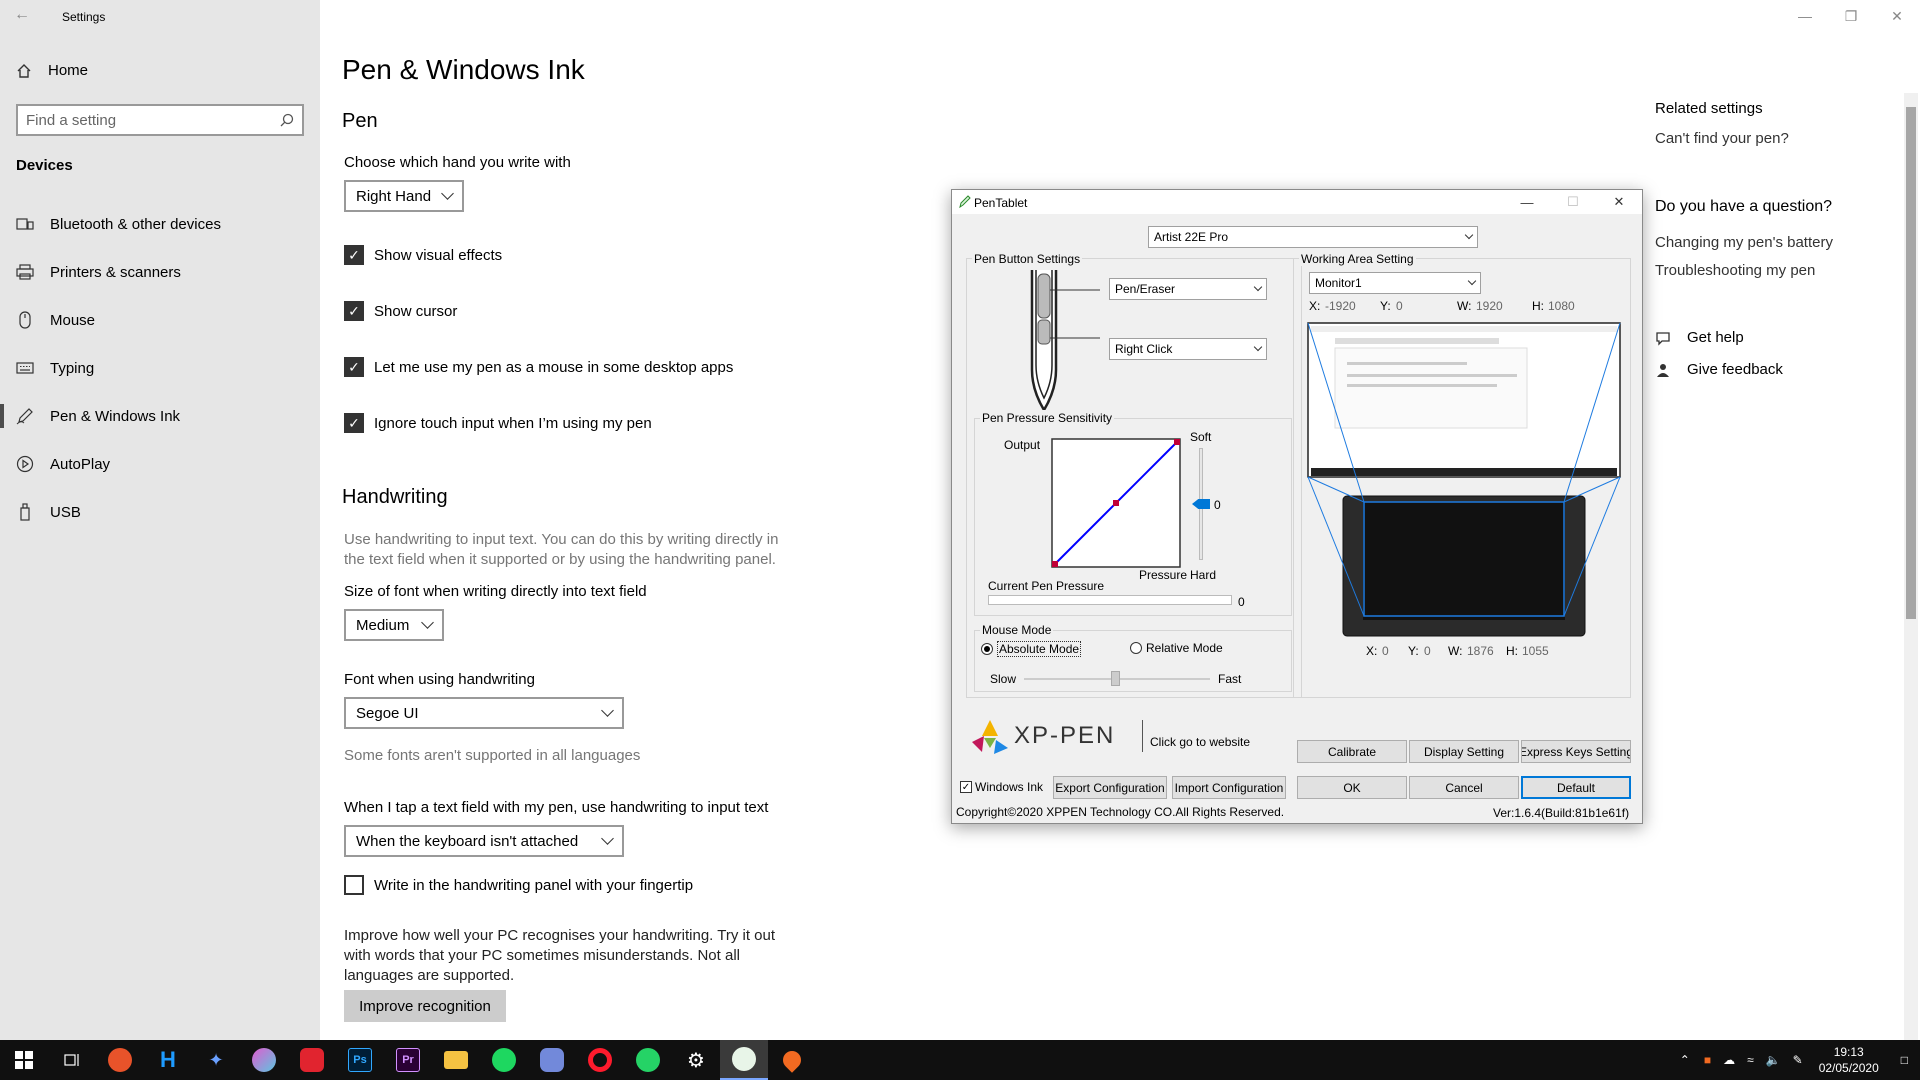 This screenshot has height=1080, width=1920. I want to click on task-view-icon, so click(72, 1060).